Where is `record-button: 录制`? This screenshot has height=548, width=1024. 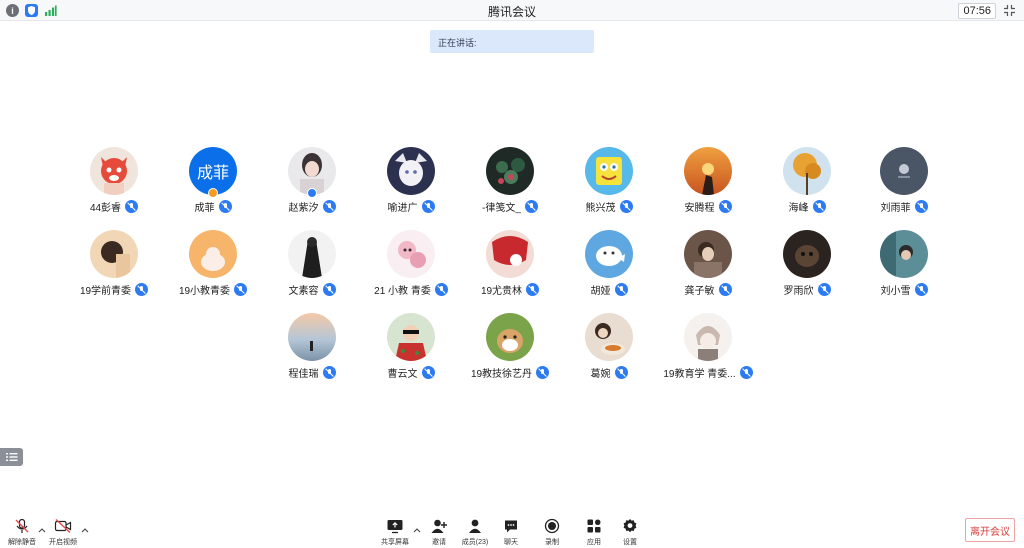 record-button: 录制 is located at coordinates (552, 532).